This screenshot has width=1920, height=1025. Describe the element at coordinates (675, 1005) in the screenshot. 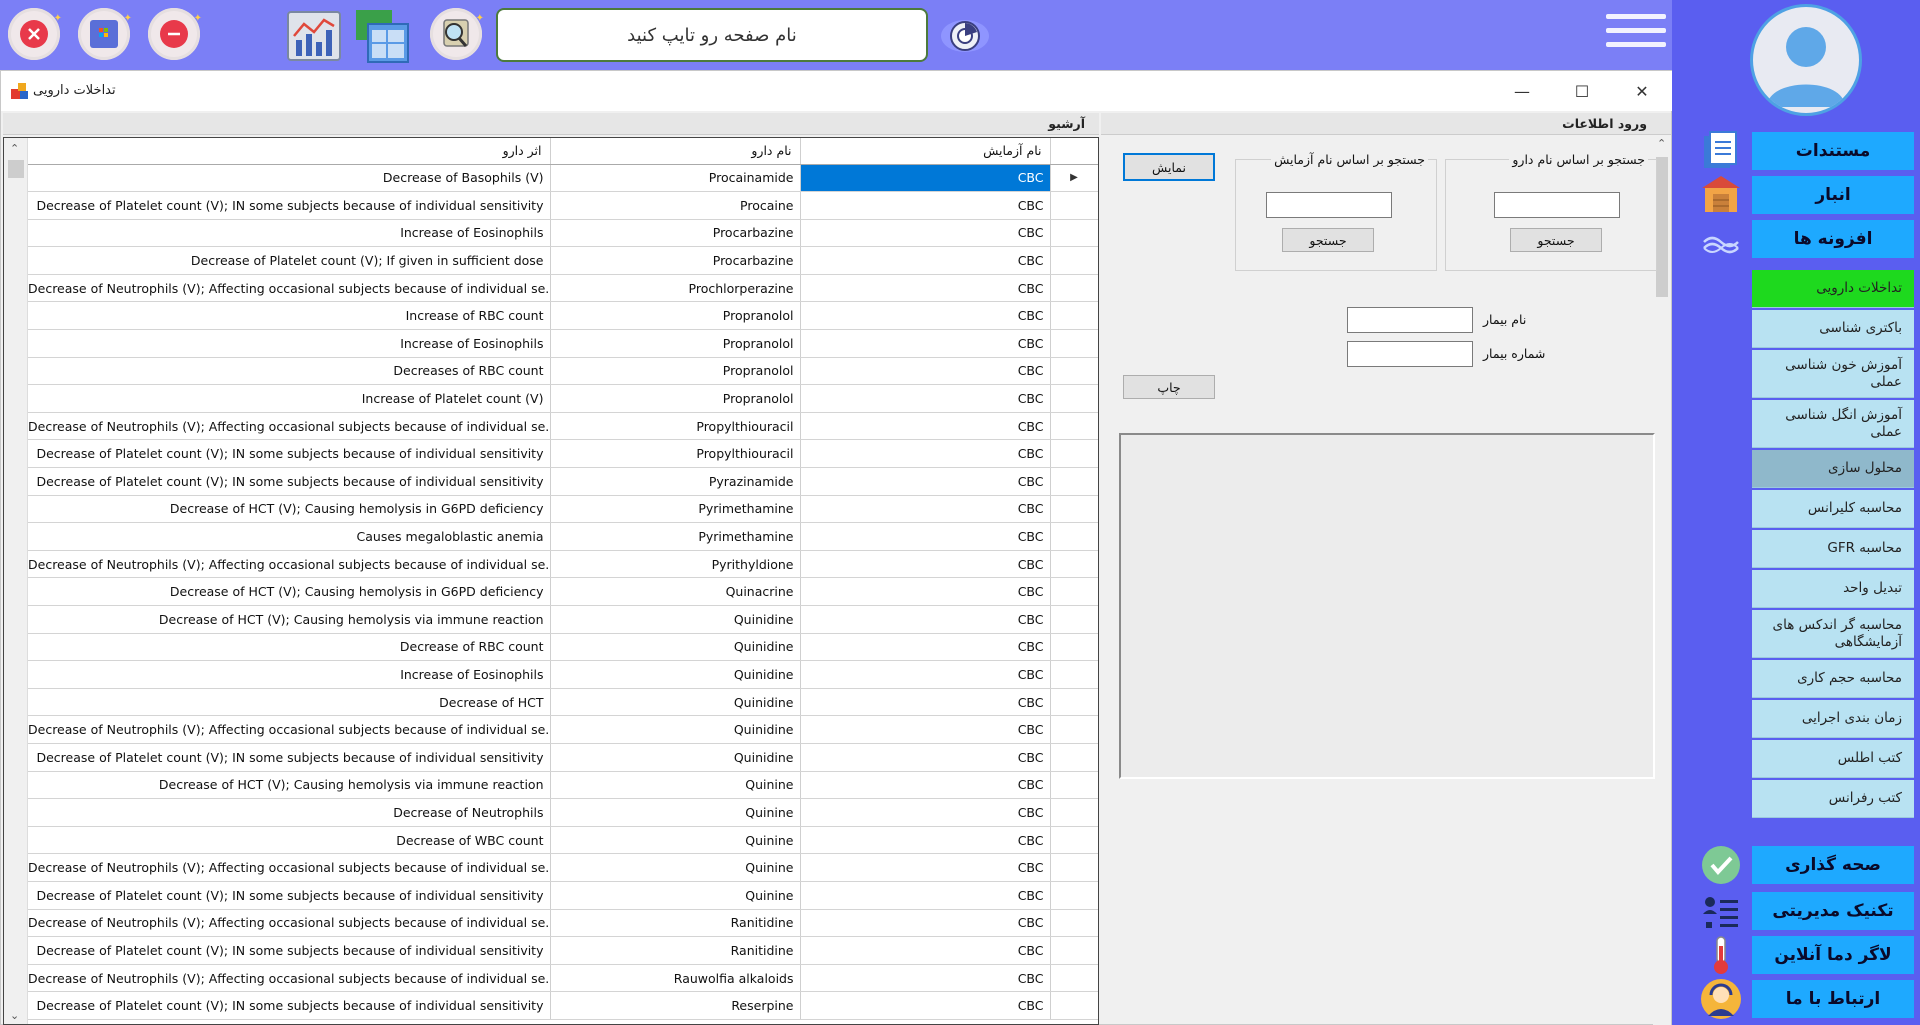

I see `drug-cell: Reserpine` at that location.